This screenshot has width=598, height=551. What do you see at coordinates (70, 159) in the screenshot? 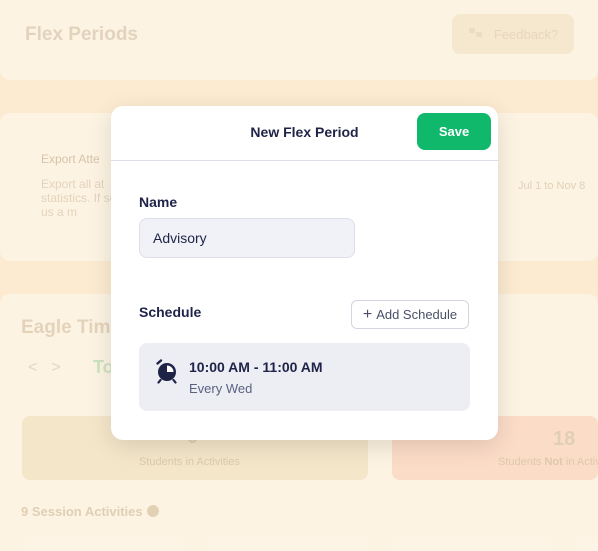
I see `export-title: Export Atte` at bounding box center [70, 159].